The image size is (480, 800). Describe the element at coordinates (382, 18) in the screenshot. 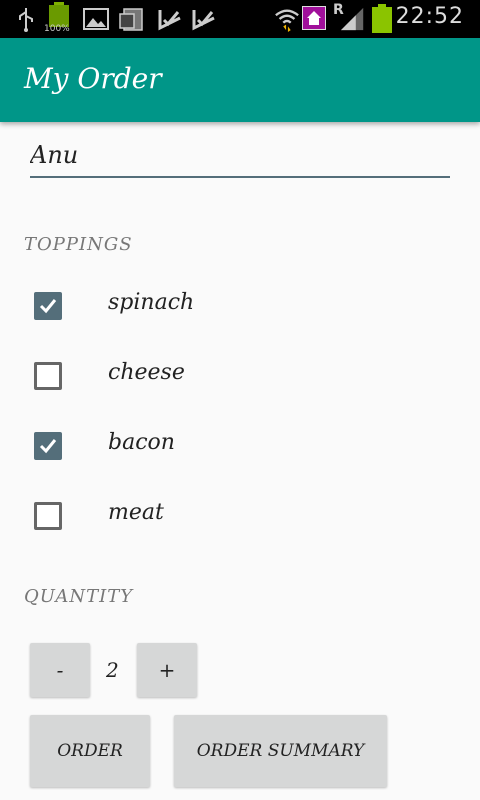

I see `battery-icon` at that location.